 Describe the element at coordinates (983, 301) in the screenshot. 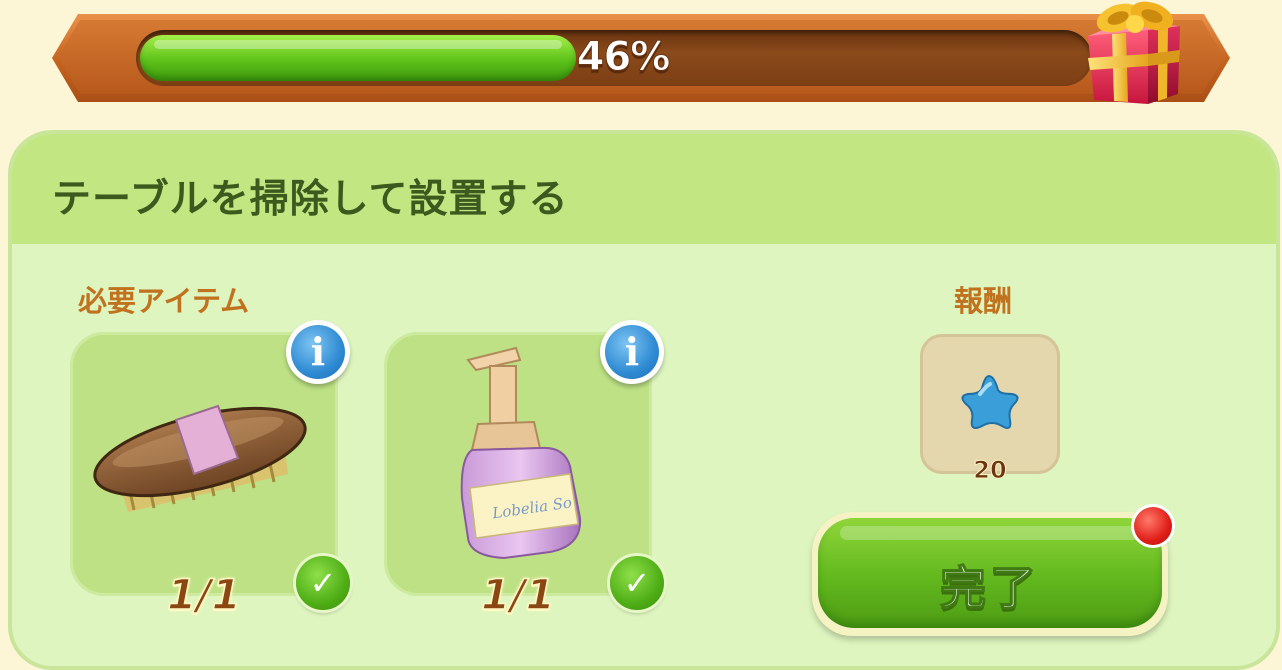

I see `reward-label: 報酬` at that location.